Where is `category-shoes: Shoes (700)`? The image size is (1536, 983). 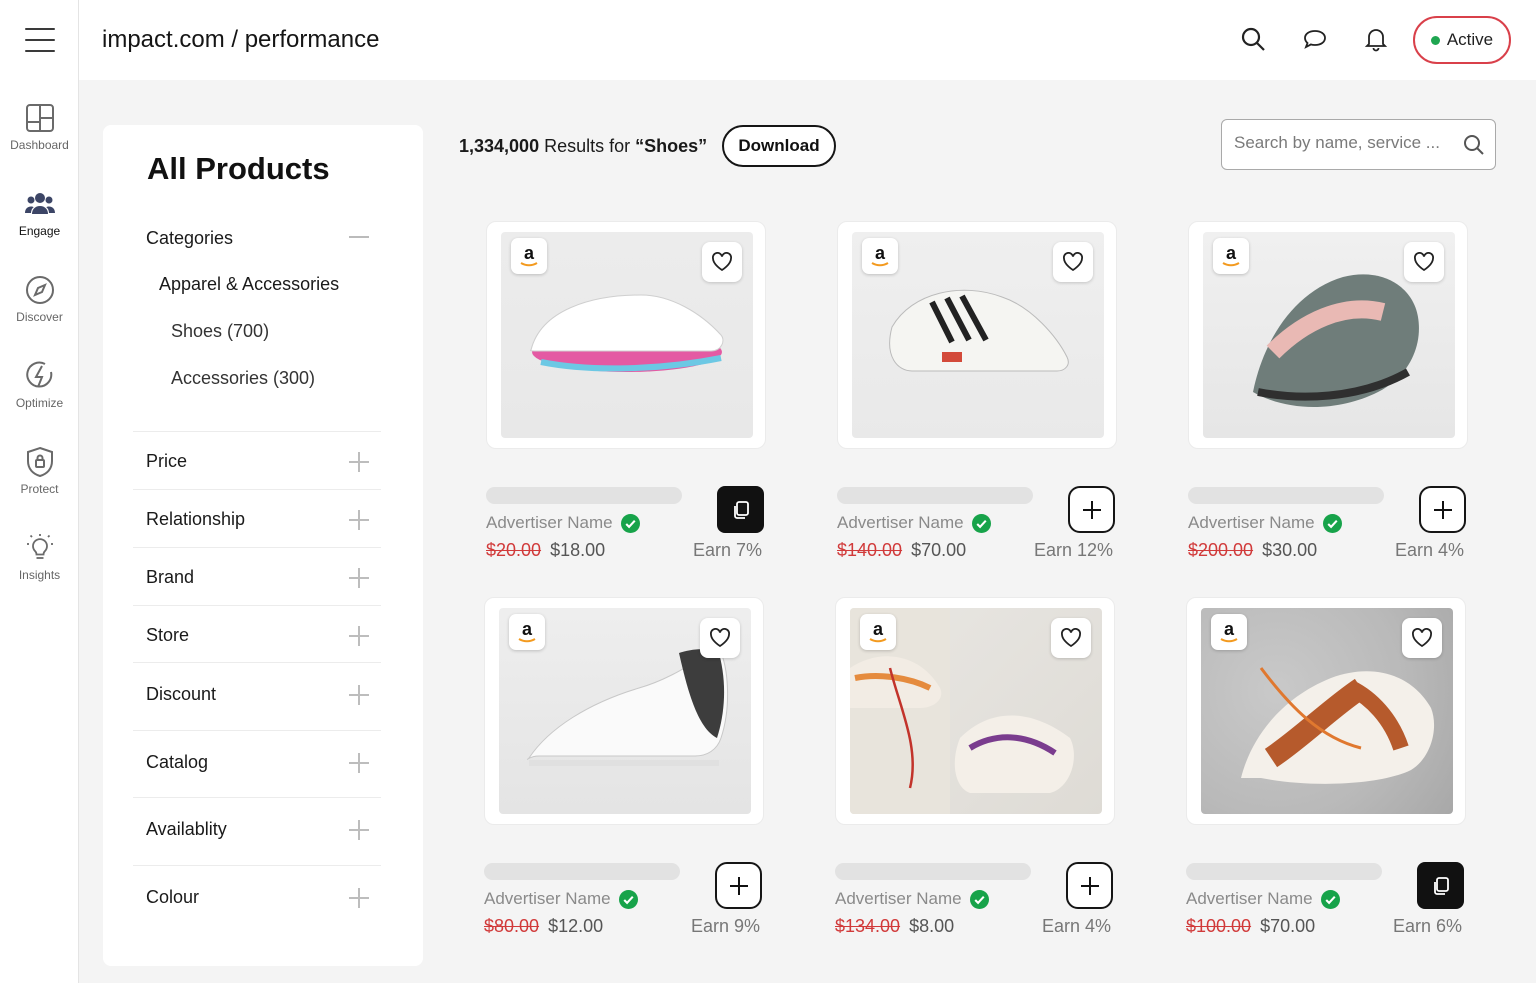 category-shoes: Shoes (700) is located at coordinates (220, 331).